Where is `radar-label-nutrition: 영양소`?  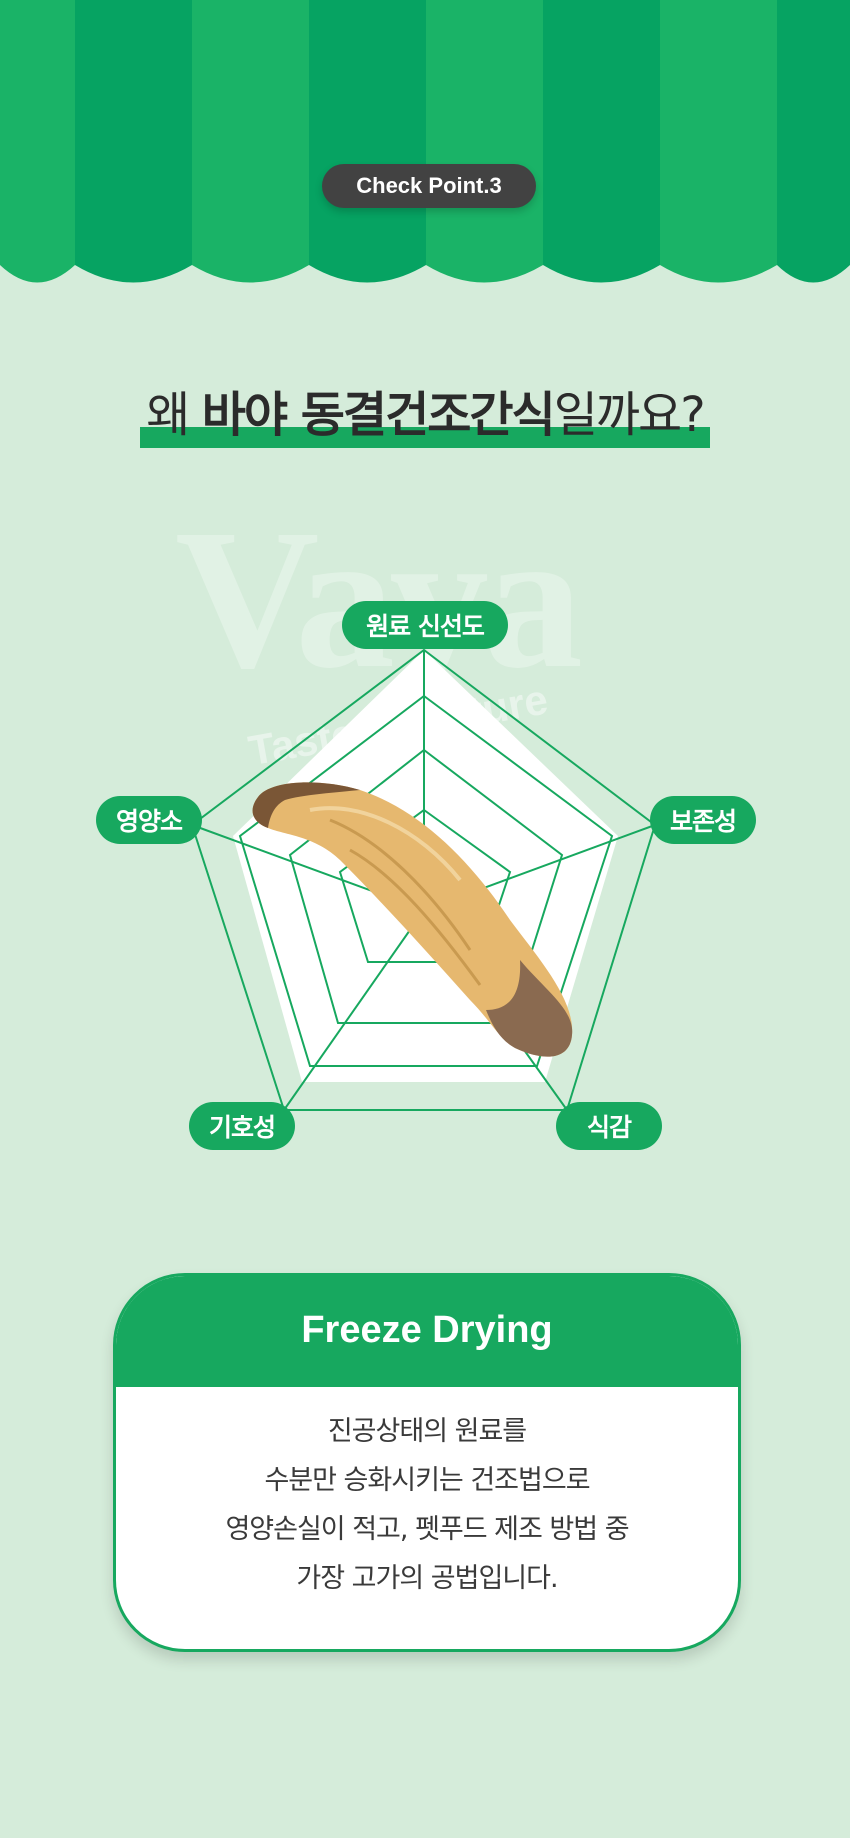 radar-label-nutrition: 영양소 is located at coordinates (149, 820).